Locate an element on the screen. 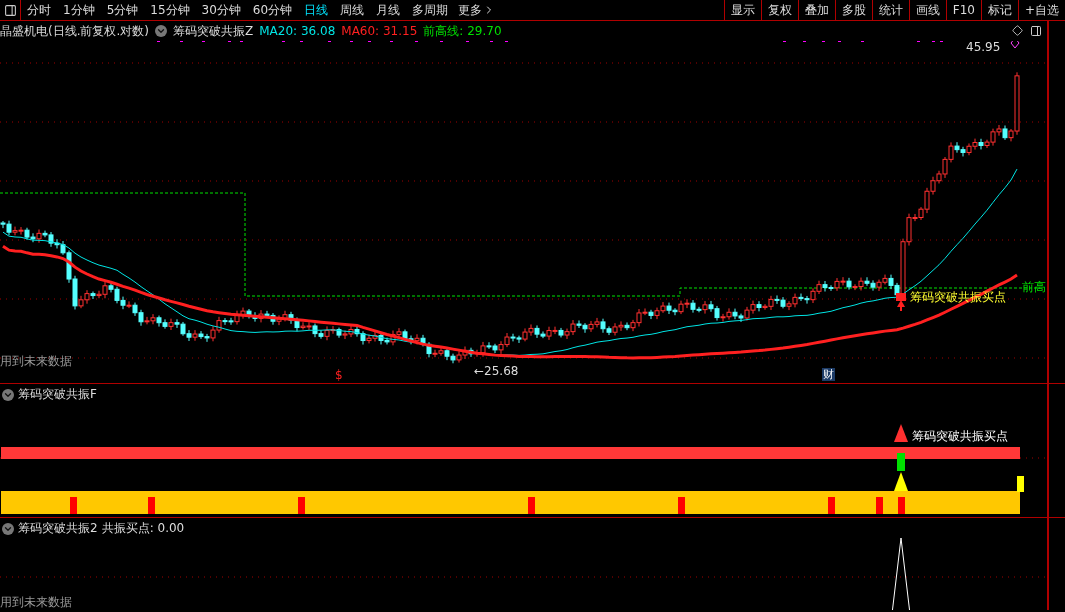  resonance-reading: 共振买点: 0.00 is located at coordinates (143, 528).